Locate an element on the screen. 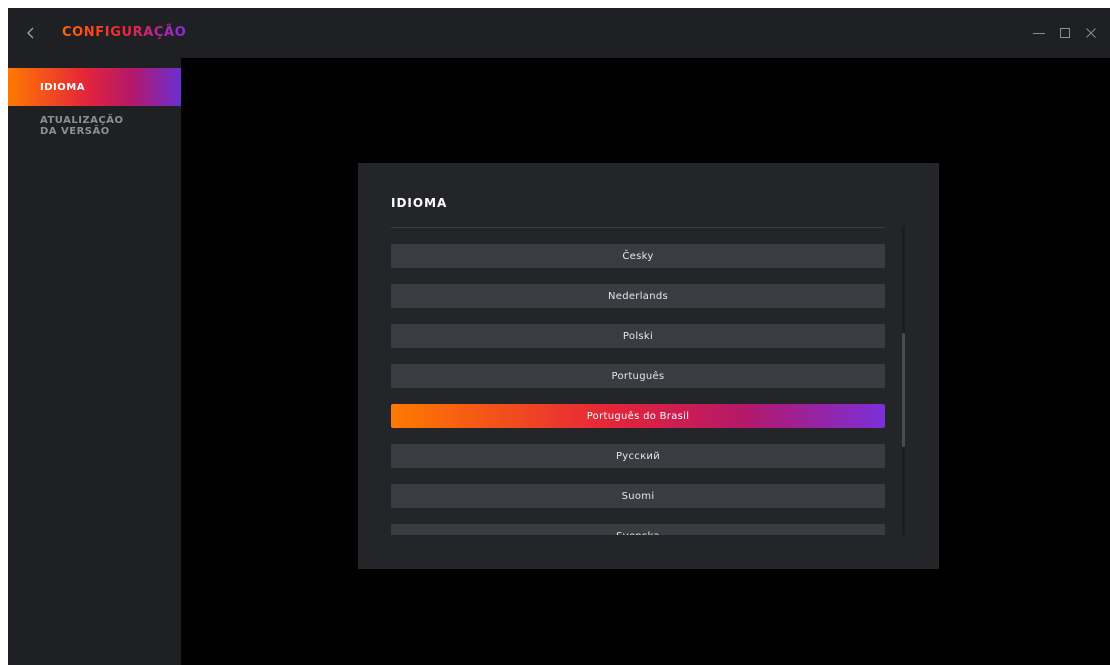  window-controls is located at coordinates (1068, 33).